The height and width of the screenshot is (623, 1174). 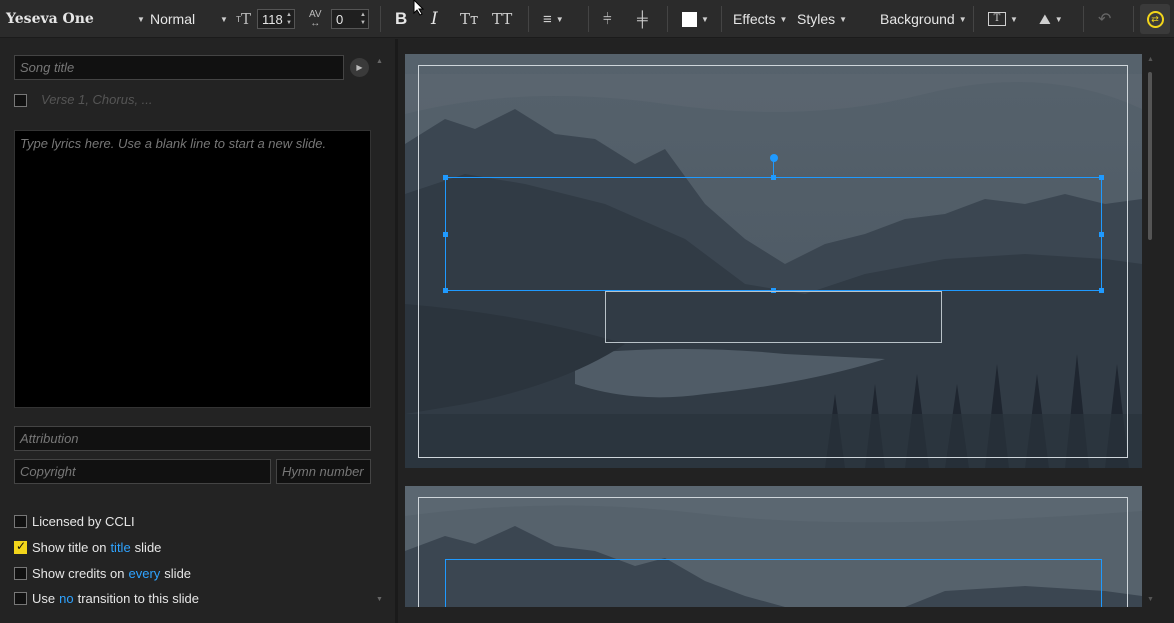 I want to click on show-credits-option: Show credits on every slide, so click(x=102, y=573).